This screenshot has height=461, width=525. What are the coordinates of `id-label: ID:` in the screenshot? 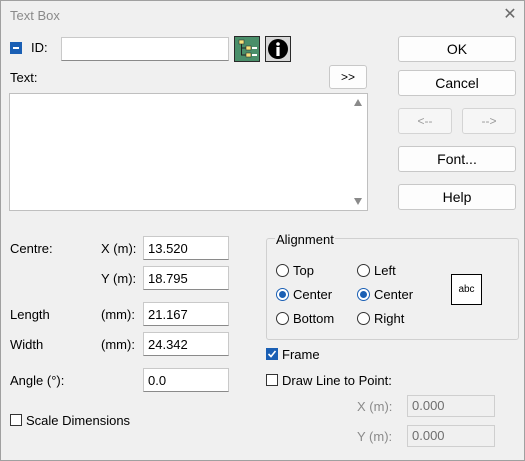 It's located at (39, 47).